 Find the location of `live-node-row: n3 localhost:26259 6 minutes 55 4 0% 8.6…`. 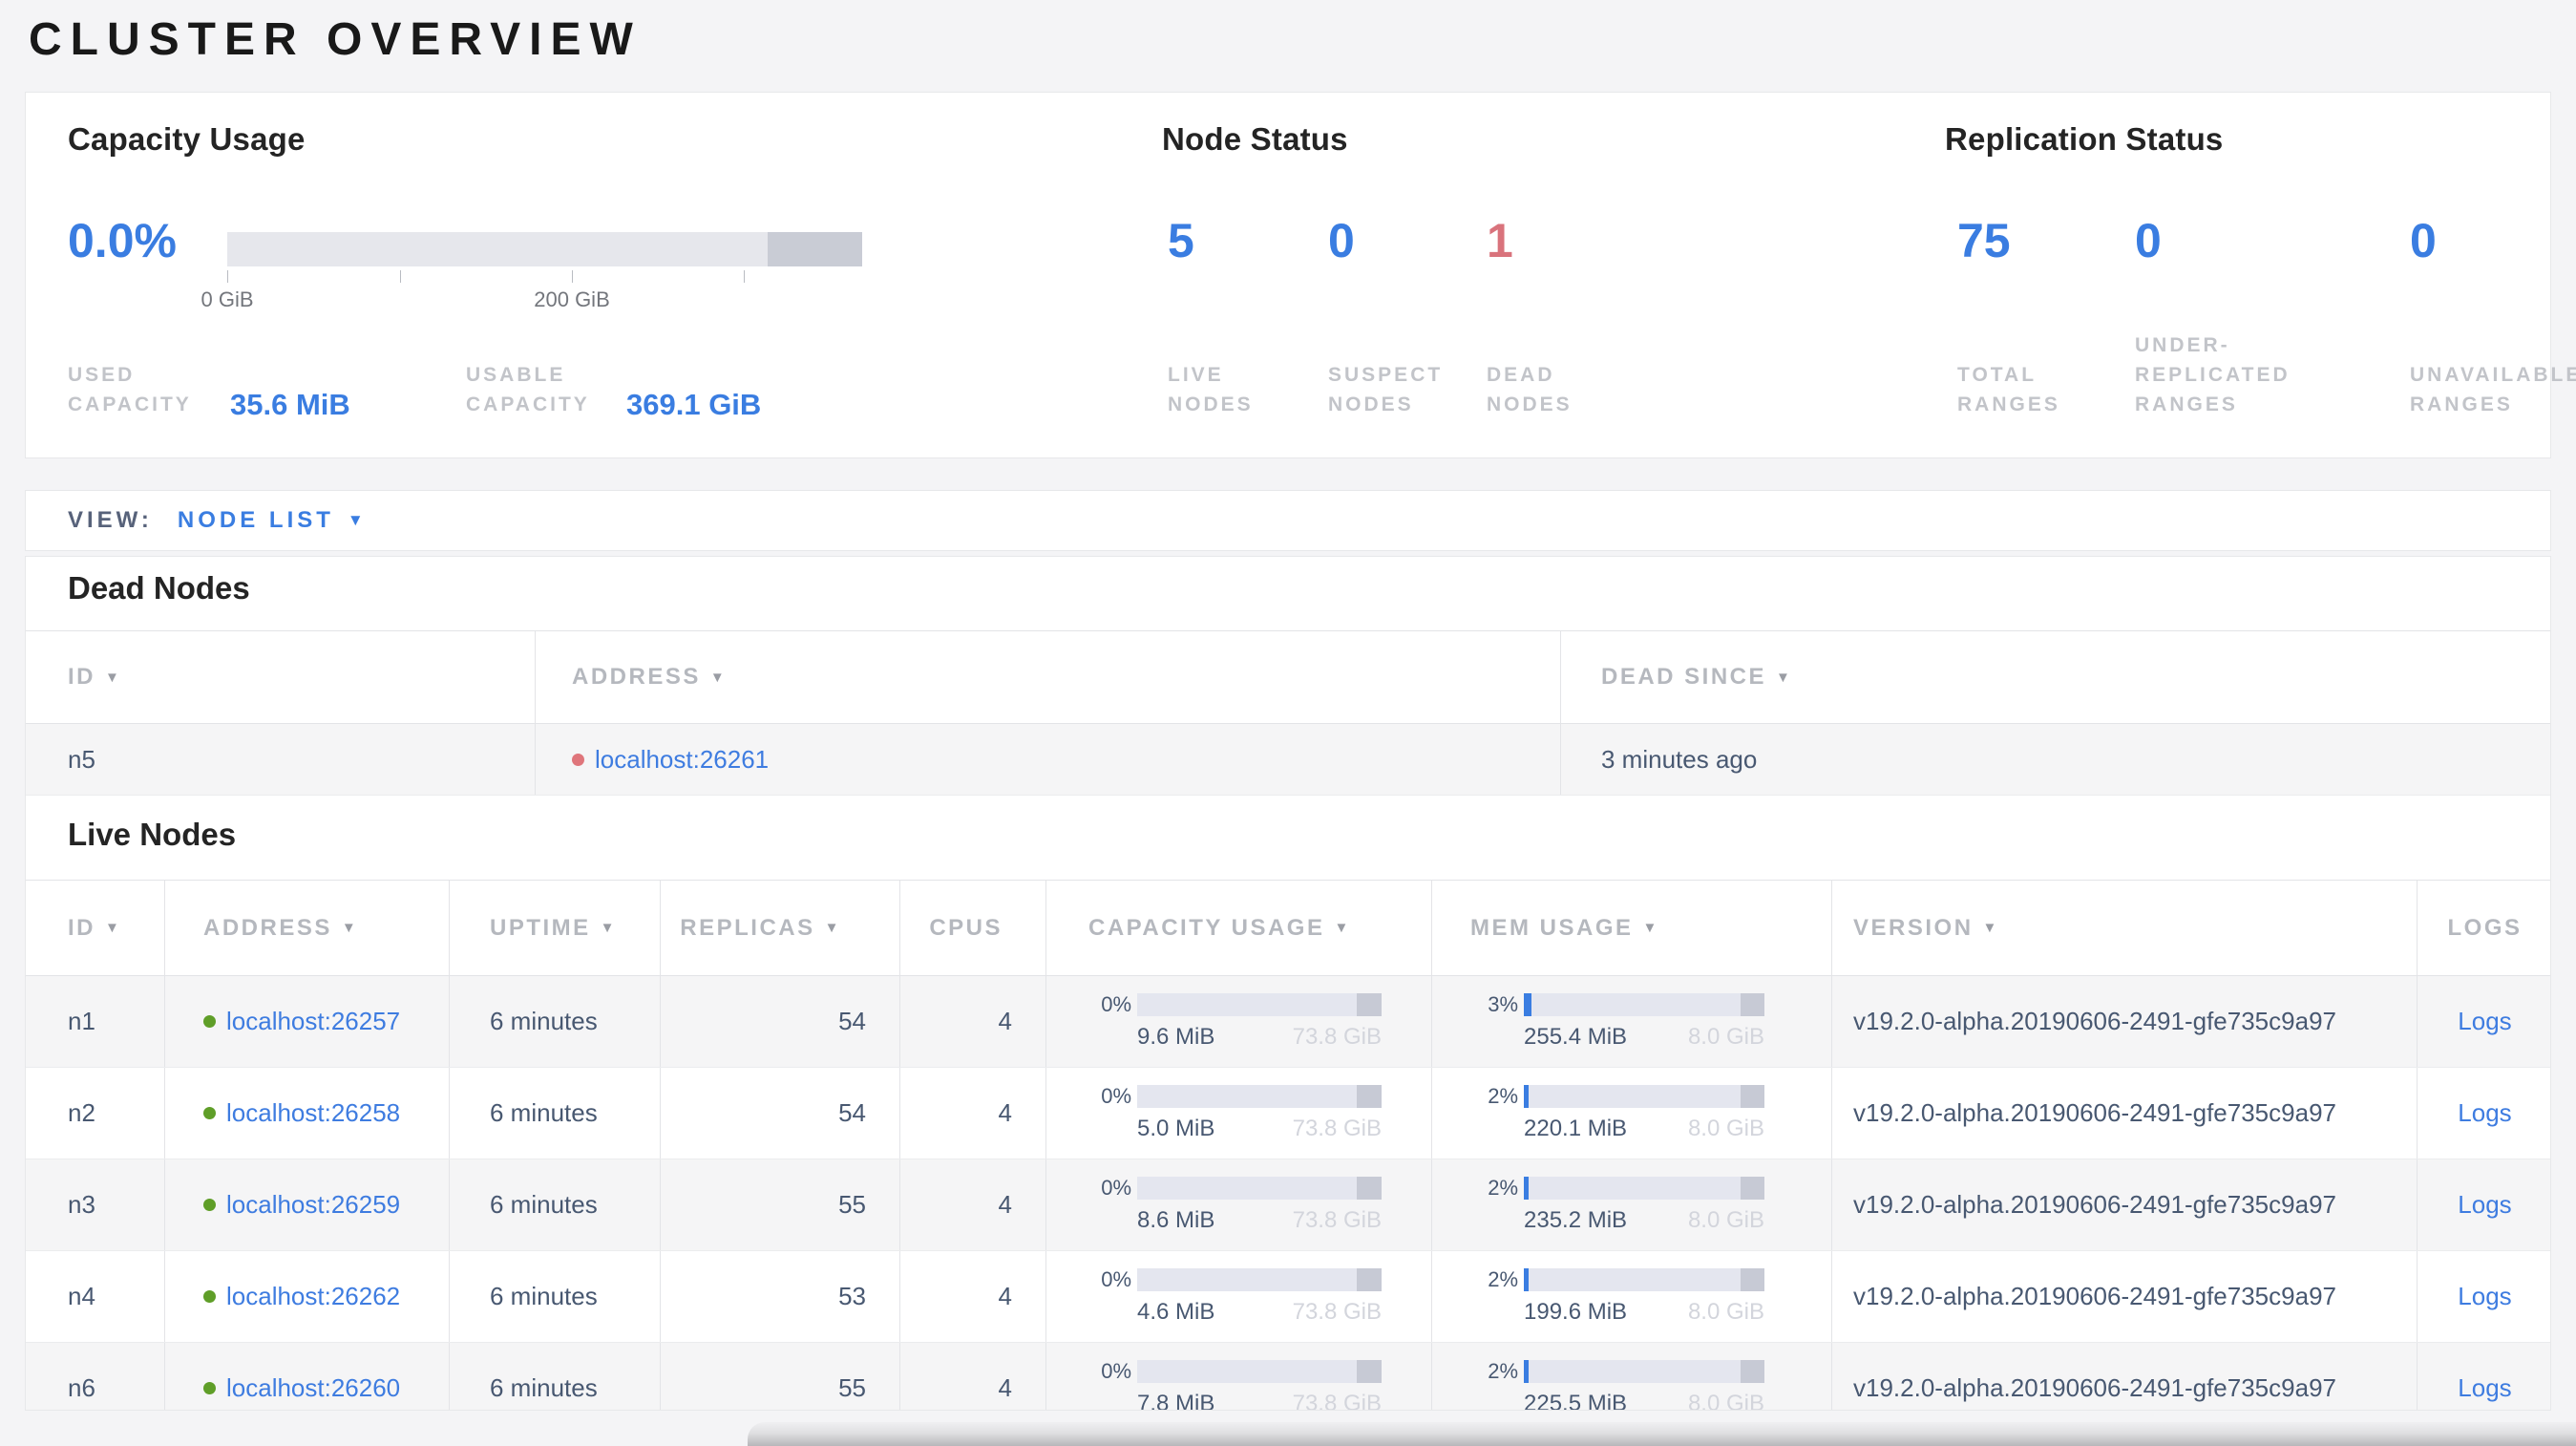

live-node-row: n3 localhost:26259 6 minutes 55 4 0% 8.6… is located at coordinates (1288, 1205).